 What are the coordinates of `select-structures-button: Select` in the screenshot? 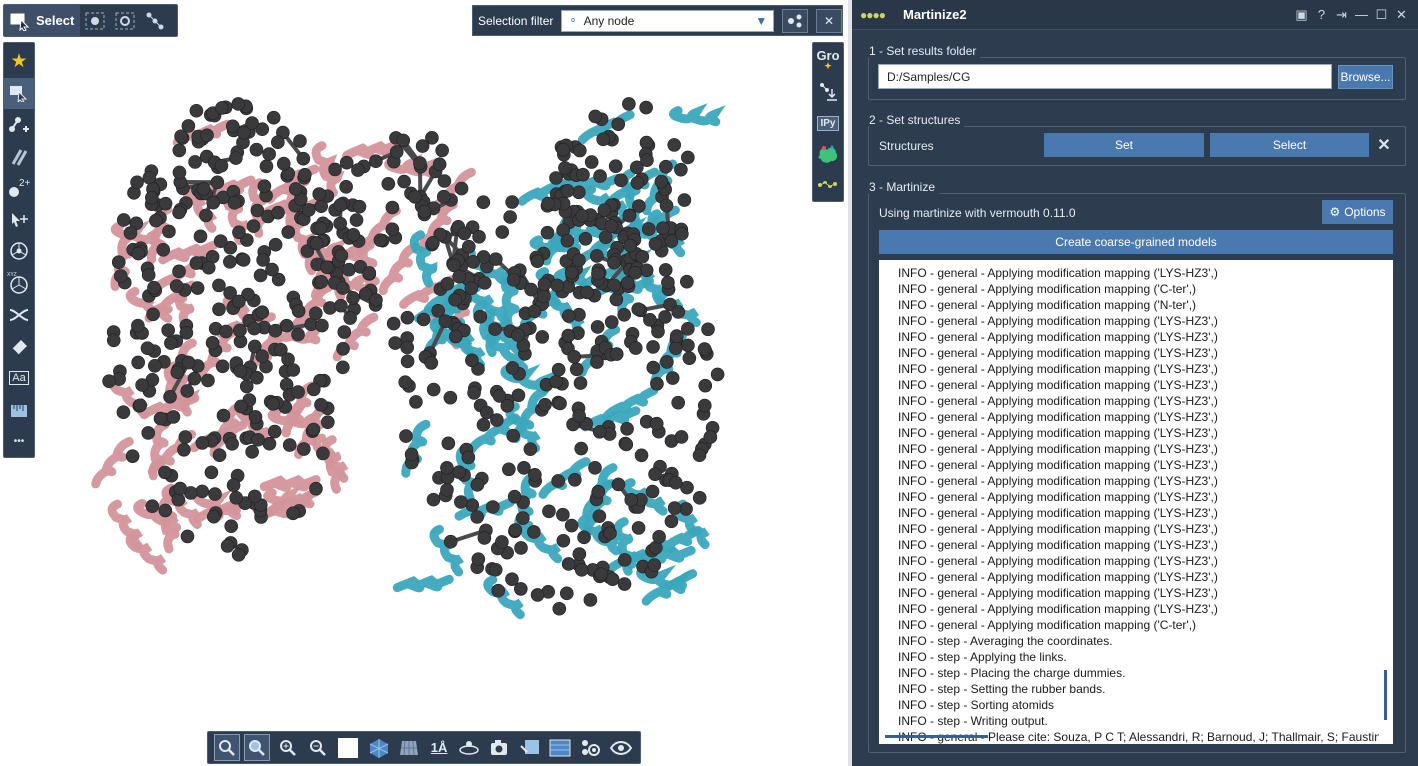 It's located at (1289, 145).